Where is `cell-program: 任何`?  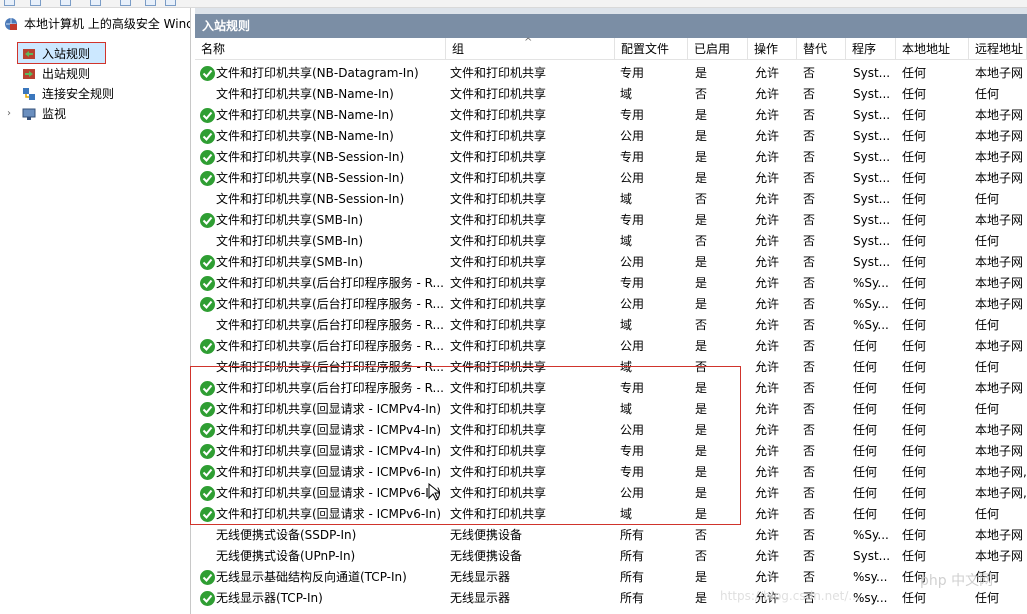
cell-program: 任何 is located at coordinates (865, 346).